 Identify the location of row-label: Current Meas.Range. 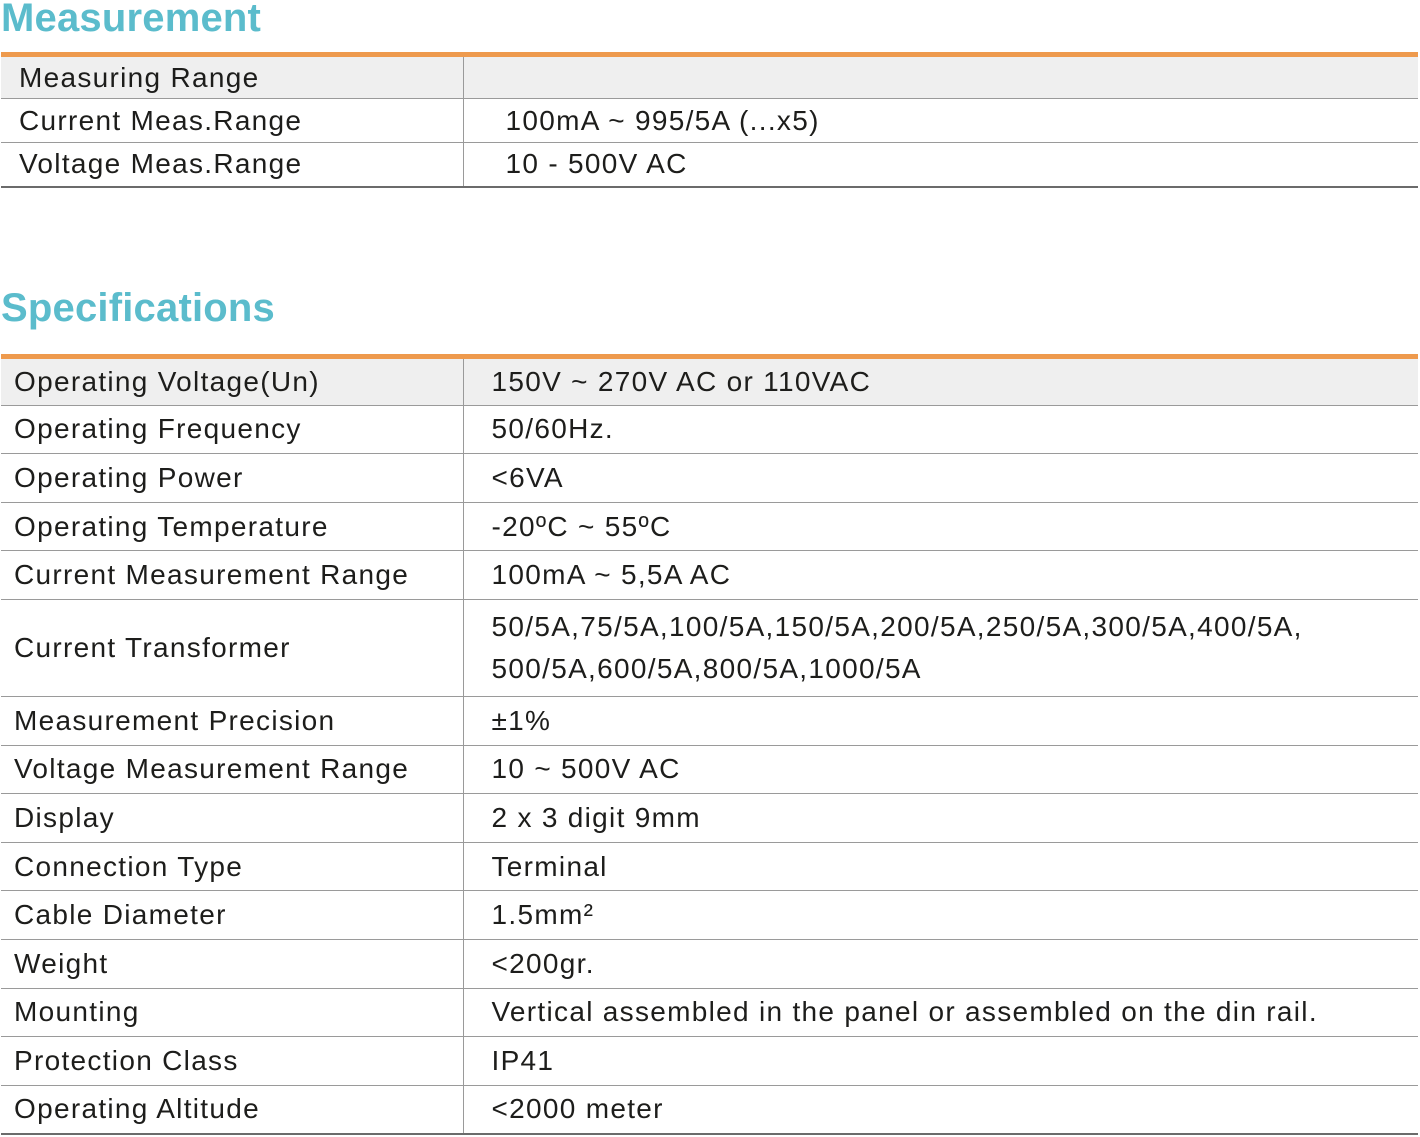
(232, 120).